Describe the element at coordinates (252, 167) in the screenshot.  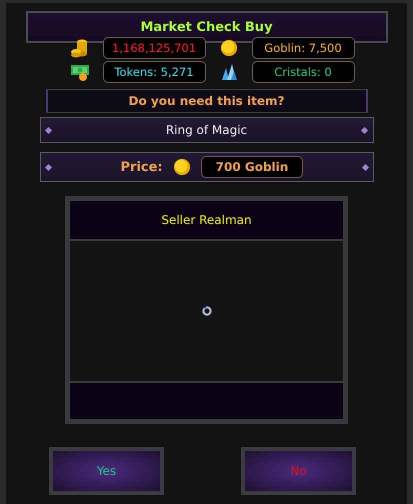
I see `price-value: 700 Goblin` at that location.